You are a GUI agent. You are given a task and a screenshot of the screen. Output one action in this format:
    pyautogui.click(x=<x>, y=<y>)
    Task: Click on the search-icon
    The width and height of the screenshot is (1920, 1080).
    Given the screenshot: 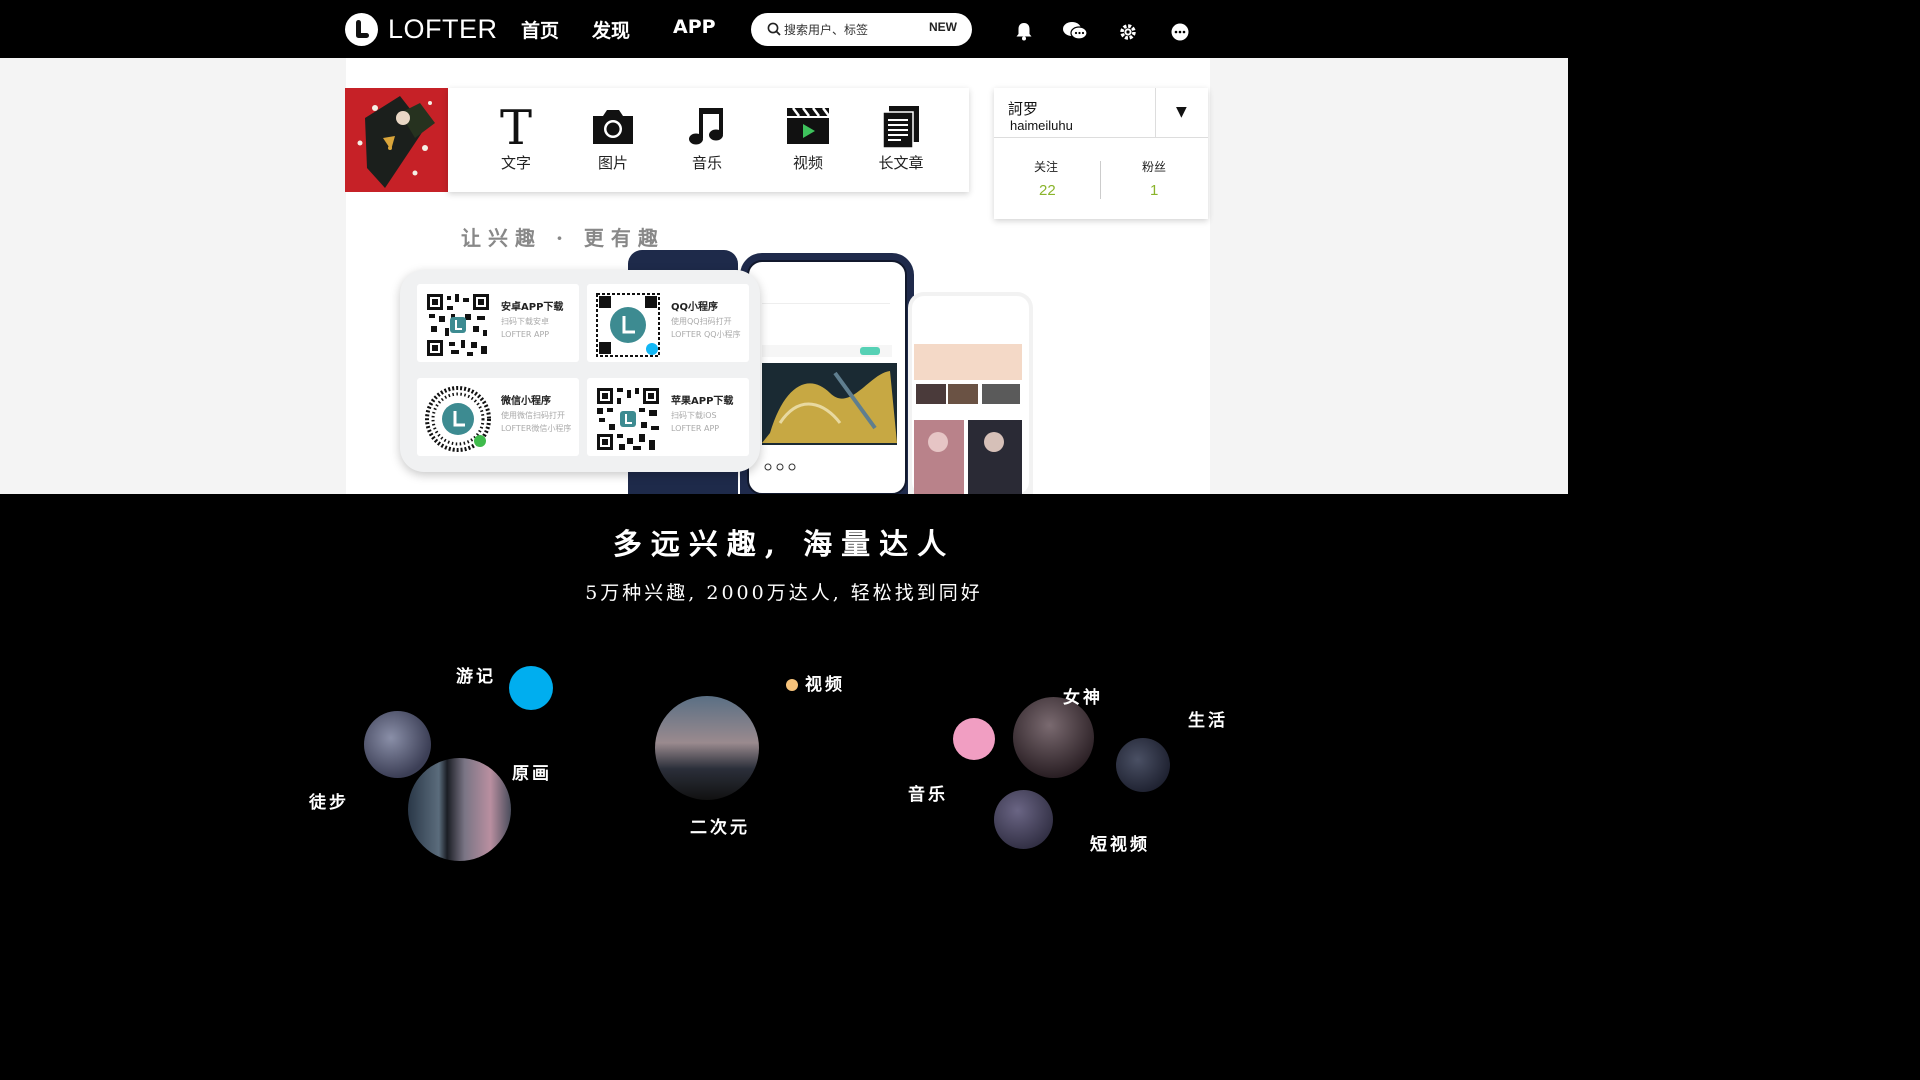 What is the action you would take?
    pyautogui.click(x=774, y=29)
    